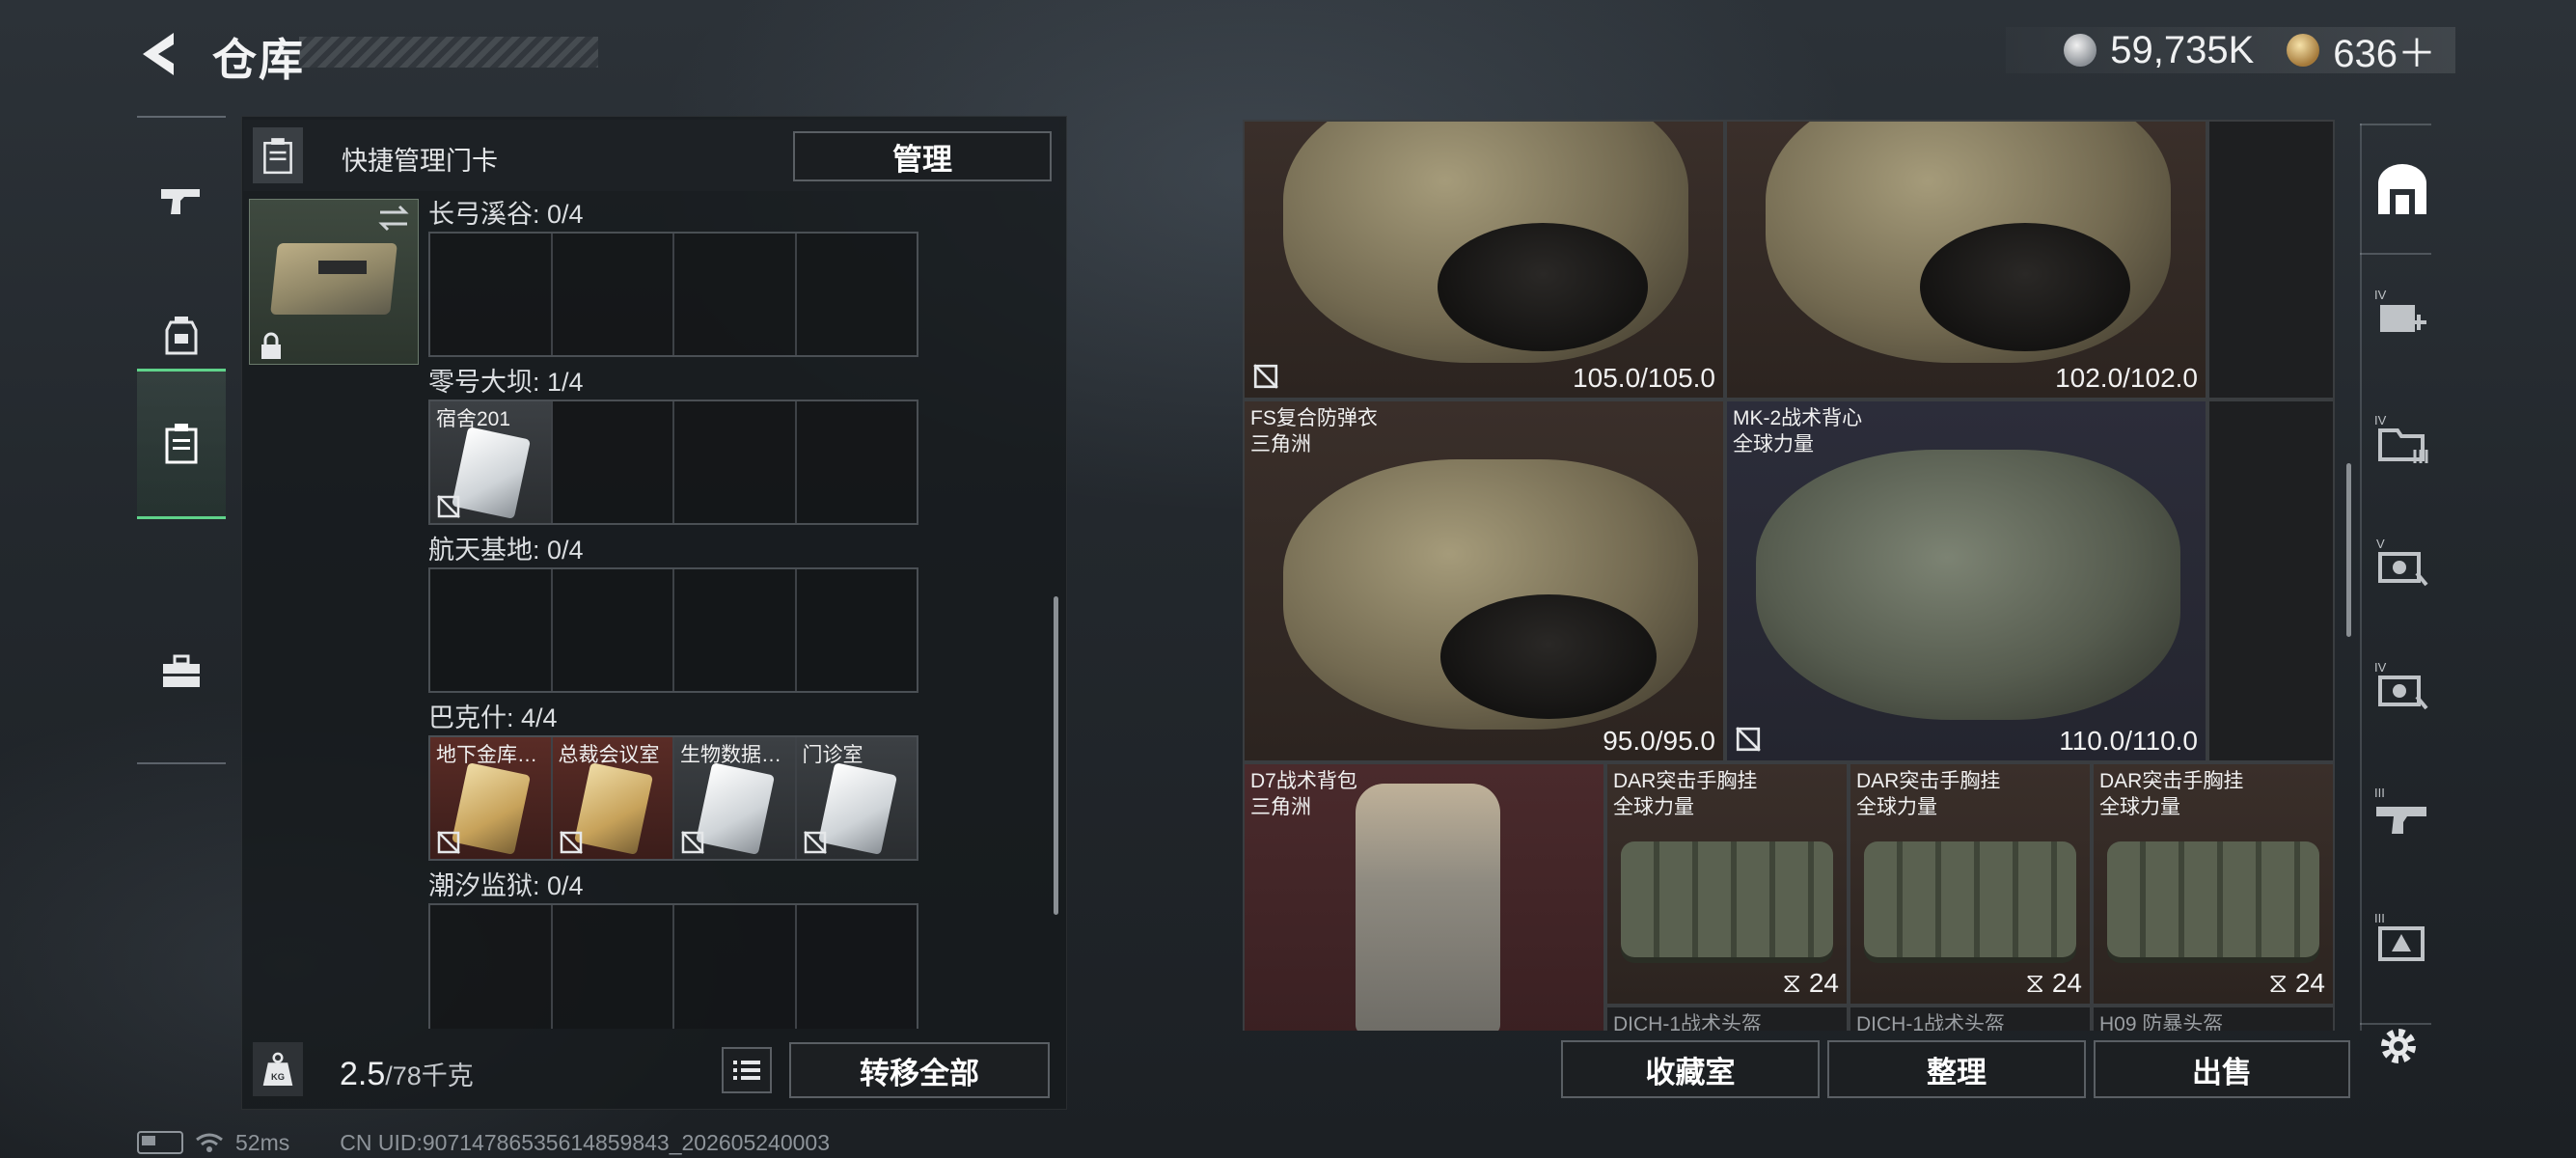 Image resolution: width=2576 pixels, height=1158 pixels. I want to click on rail-electronics-v: V, so click(2403, 564).